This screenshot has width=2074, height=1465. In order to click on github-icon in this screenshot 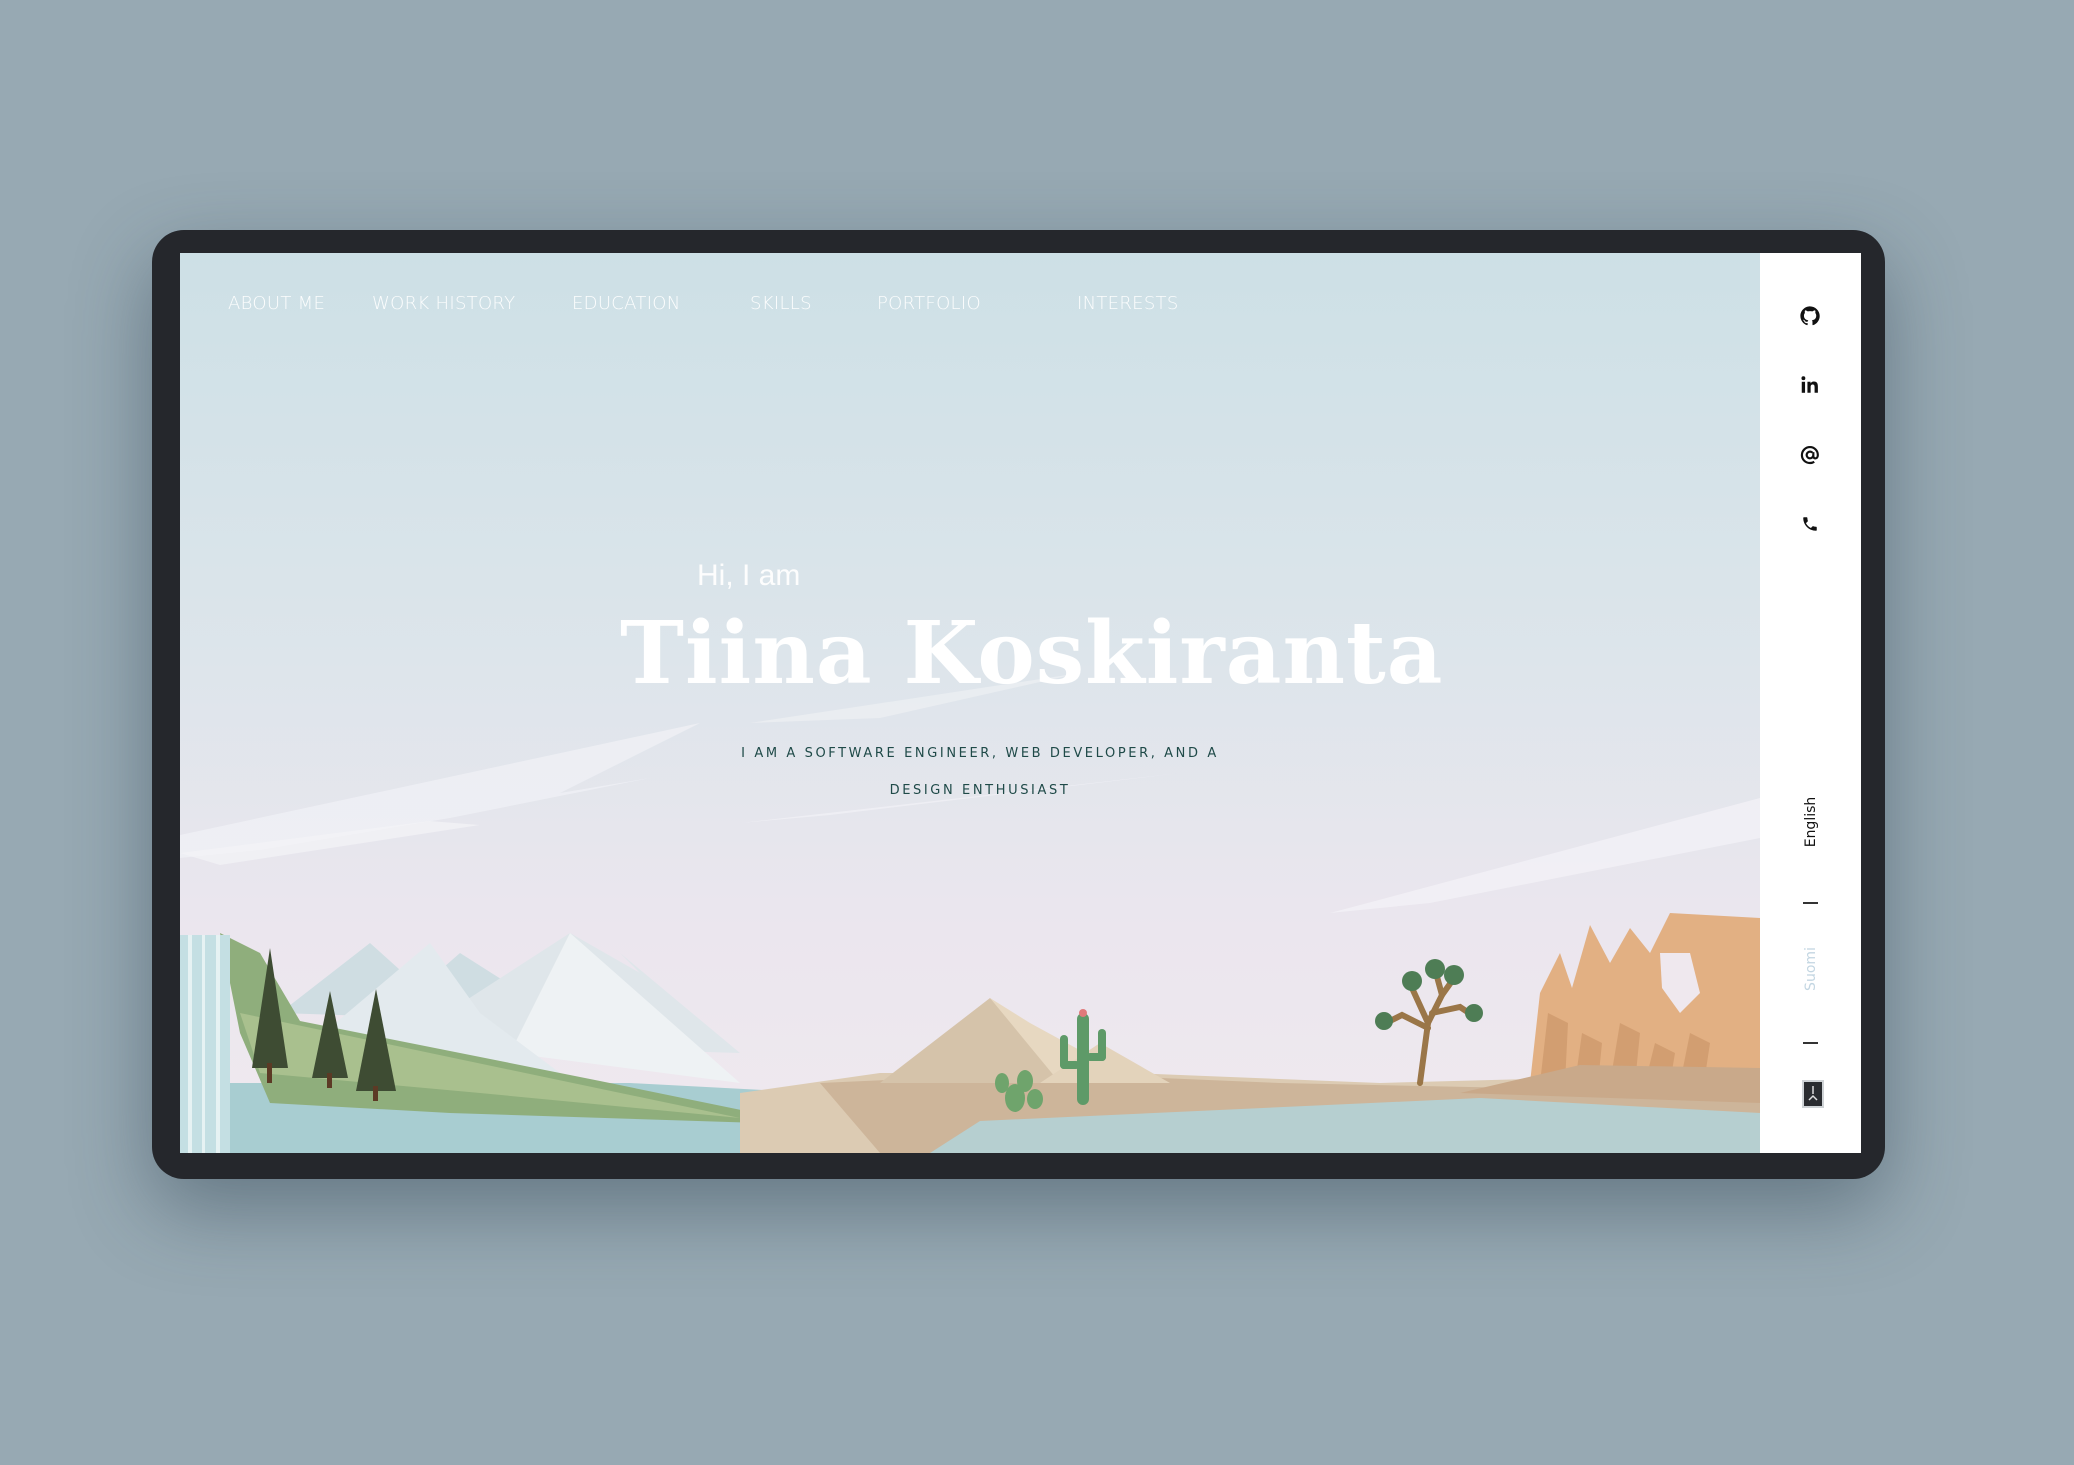, I will do `click(1810, 316)`.